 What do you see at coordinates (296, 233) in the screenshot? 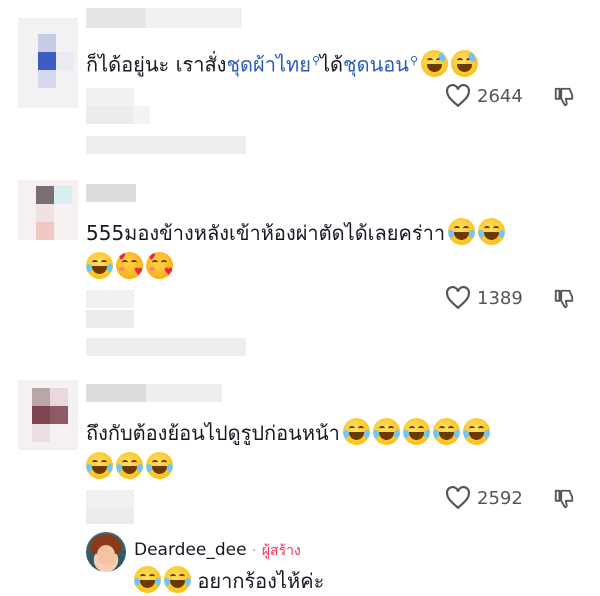
I see `comment-text: 555มองข้างหลังเข้าห้องผ่าตัดได้เลยคร่าา` at bounding box center [296, 233].